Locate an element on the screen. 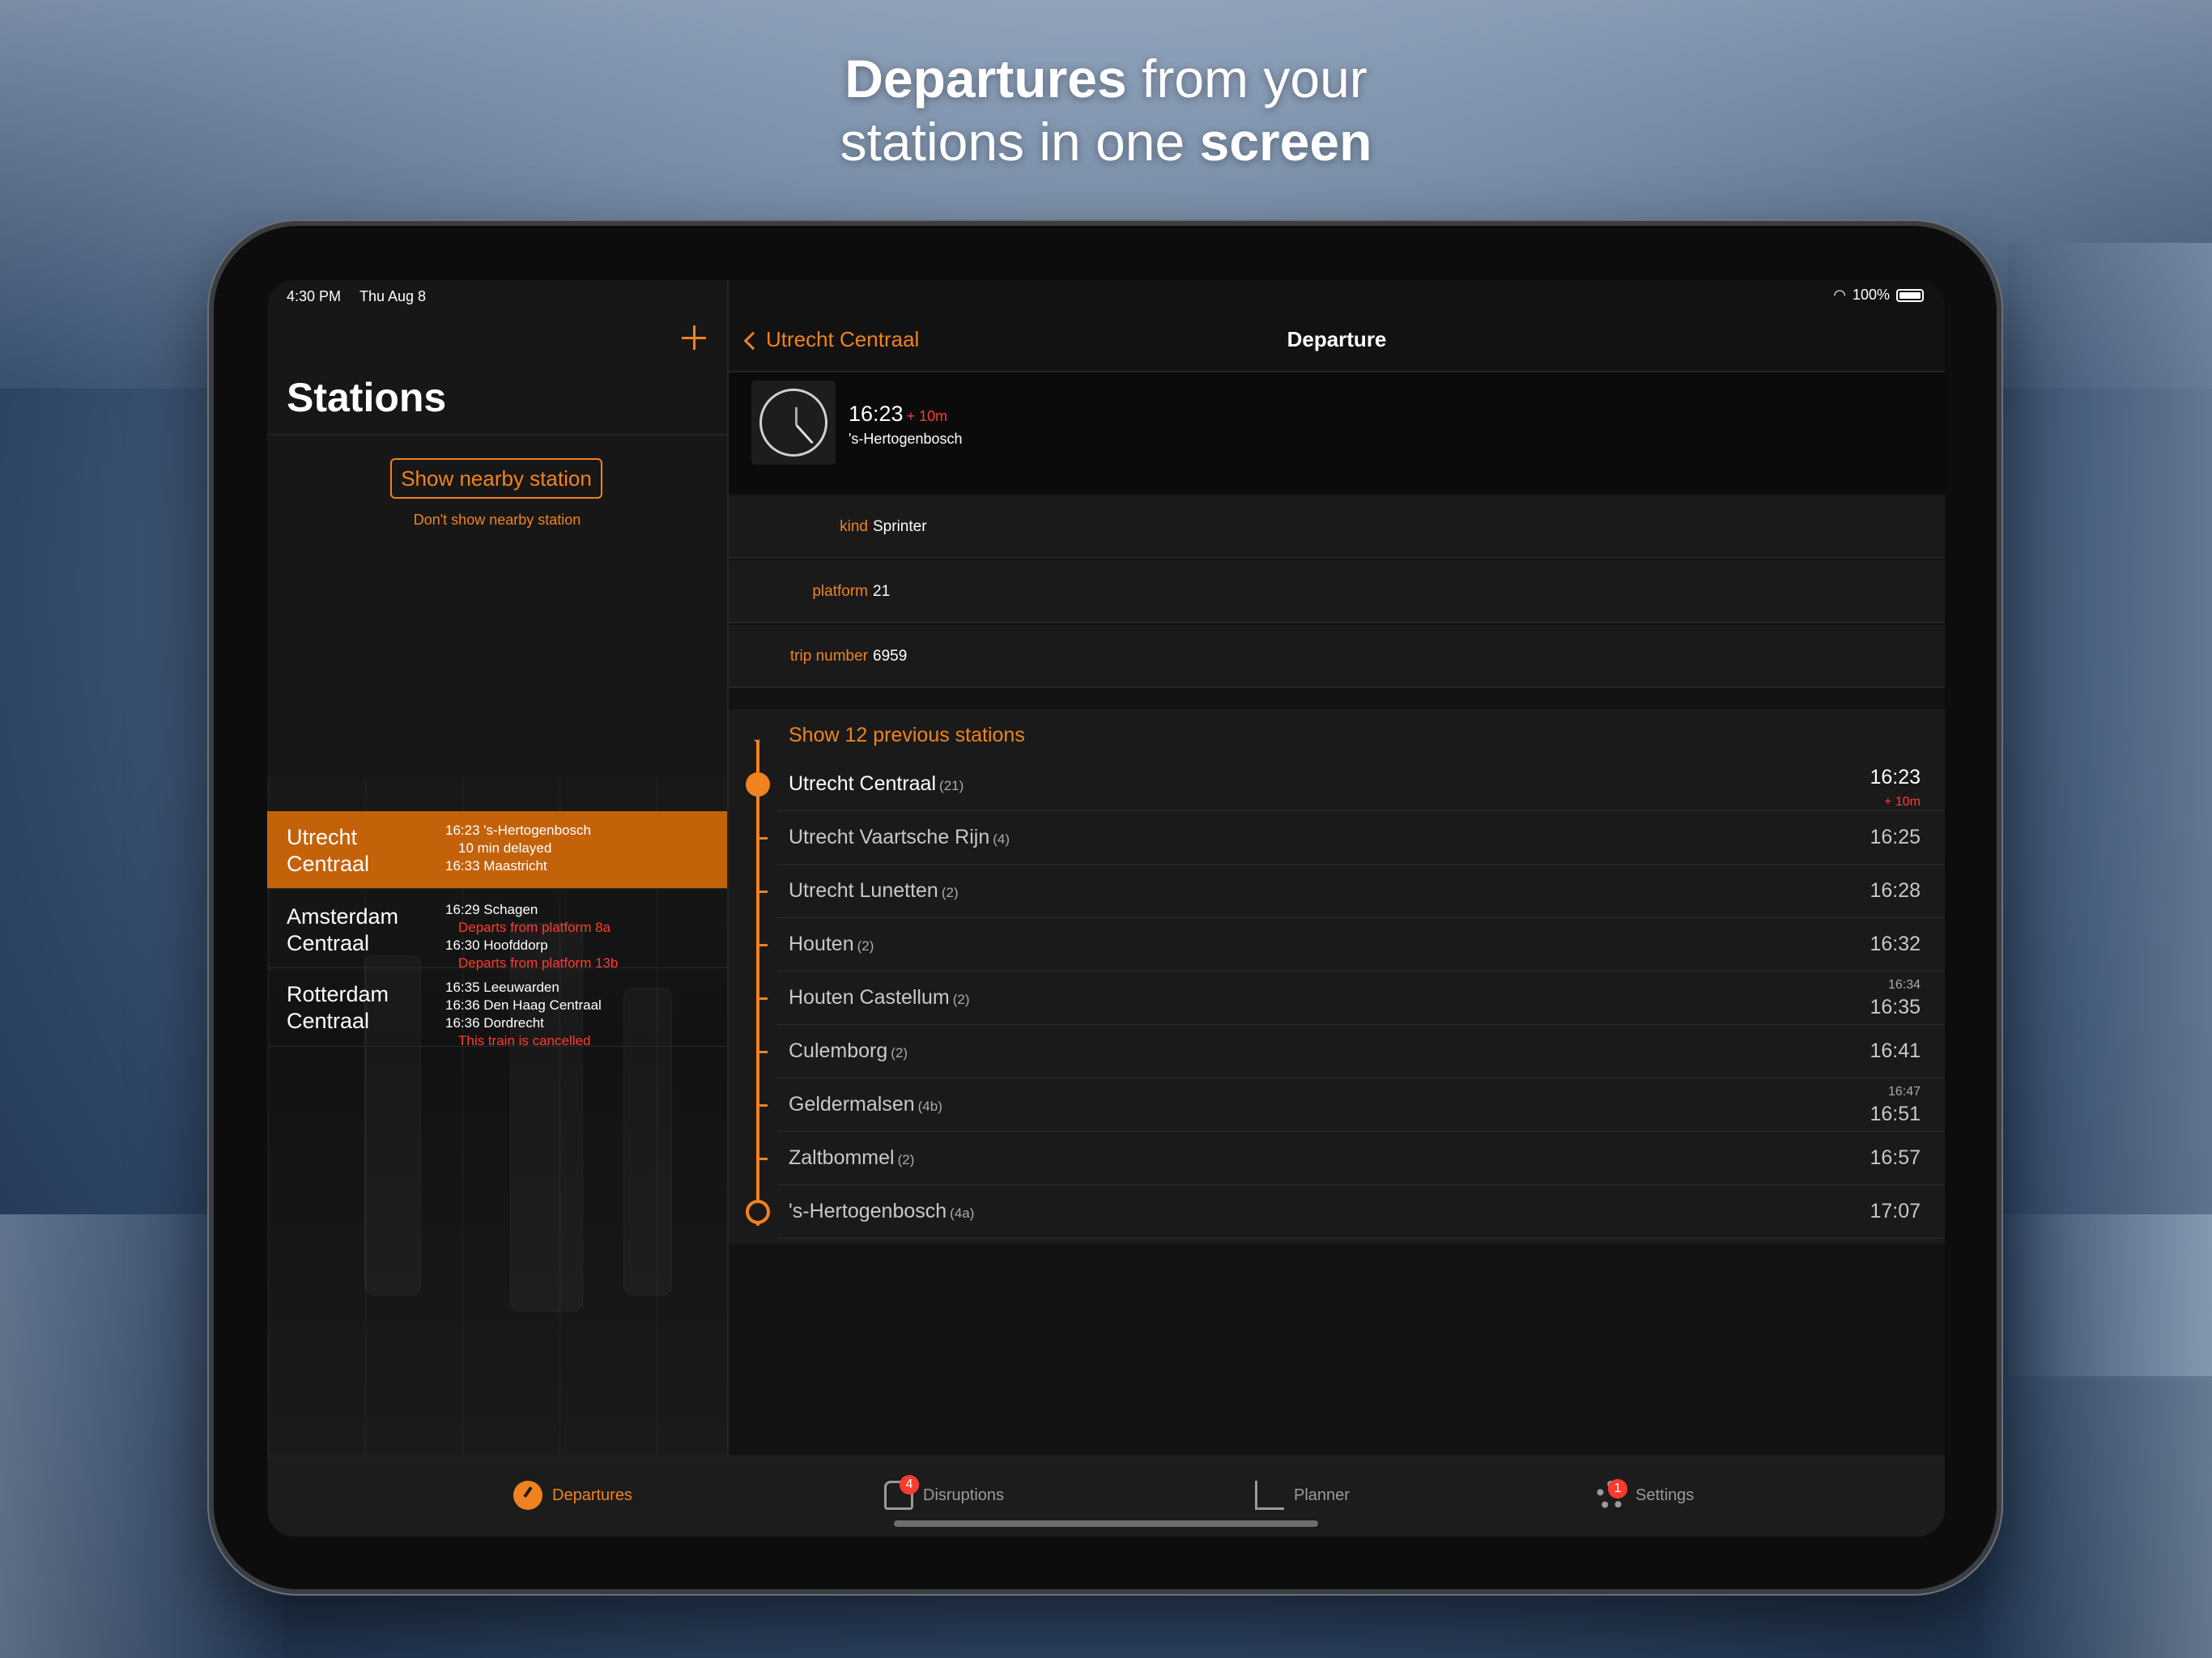 The image size is (2212, 1658). tab-label: Settings is located at coordinates (1665, 1495).